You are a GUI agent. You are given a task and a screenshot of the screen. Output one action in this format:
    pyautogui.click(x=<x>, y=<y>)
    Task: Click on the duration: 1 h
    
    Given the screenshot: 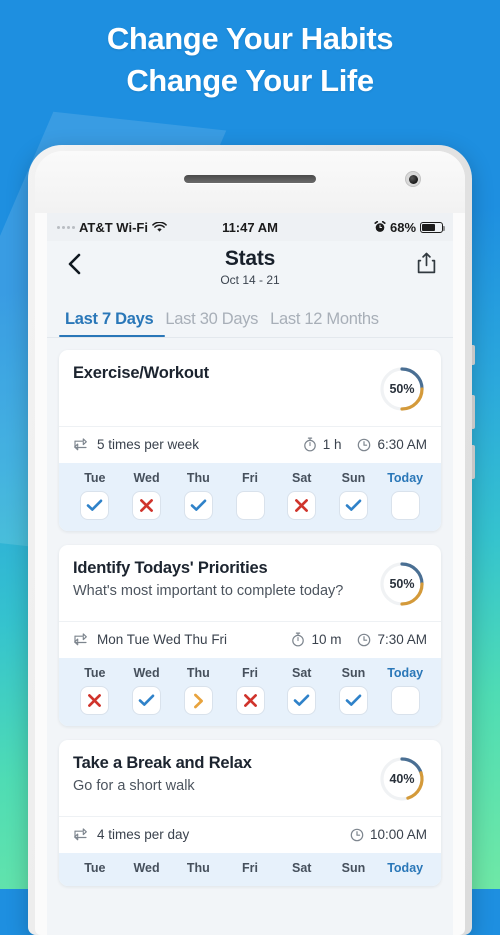 What is the action you would take?
    pyautogui.click(x=322, y=444)
    